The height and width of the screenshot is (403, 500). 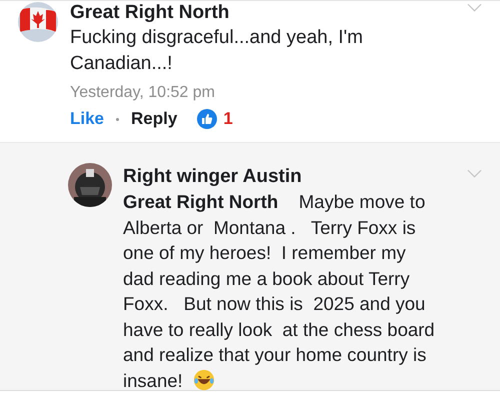 What do you see at coordinates (154, 119) in the screenshot?
I see `reply-link: Reply` at bounding box center [154, 119].